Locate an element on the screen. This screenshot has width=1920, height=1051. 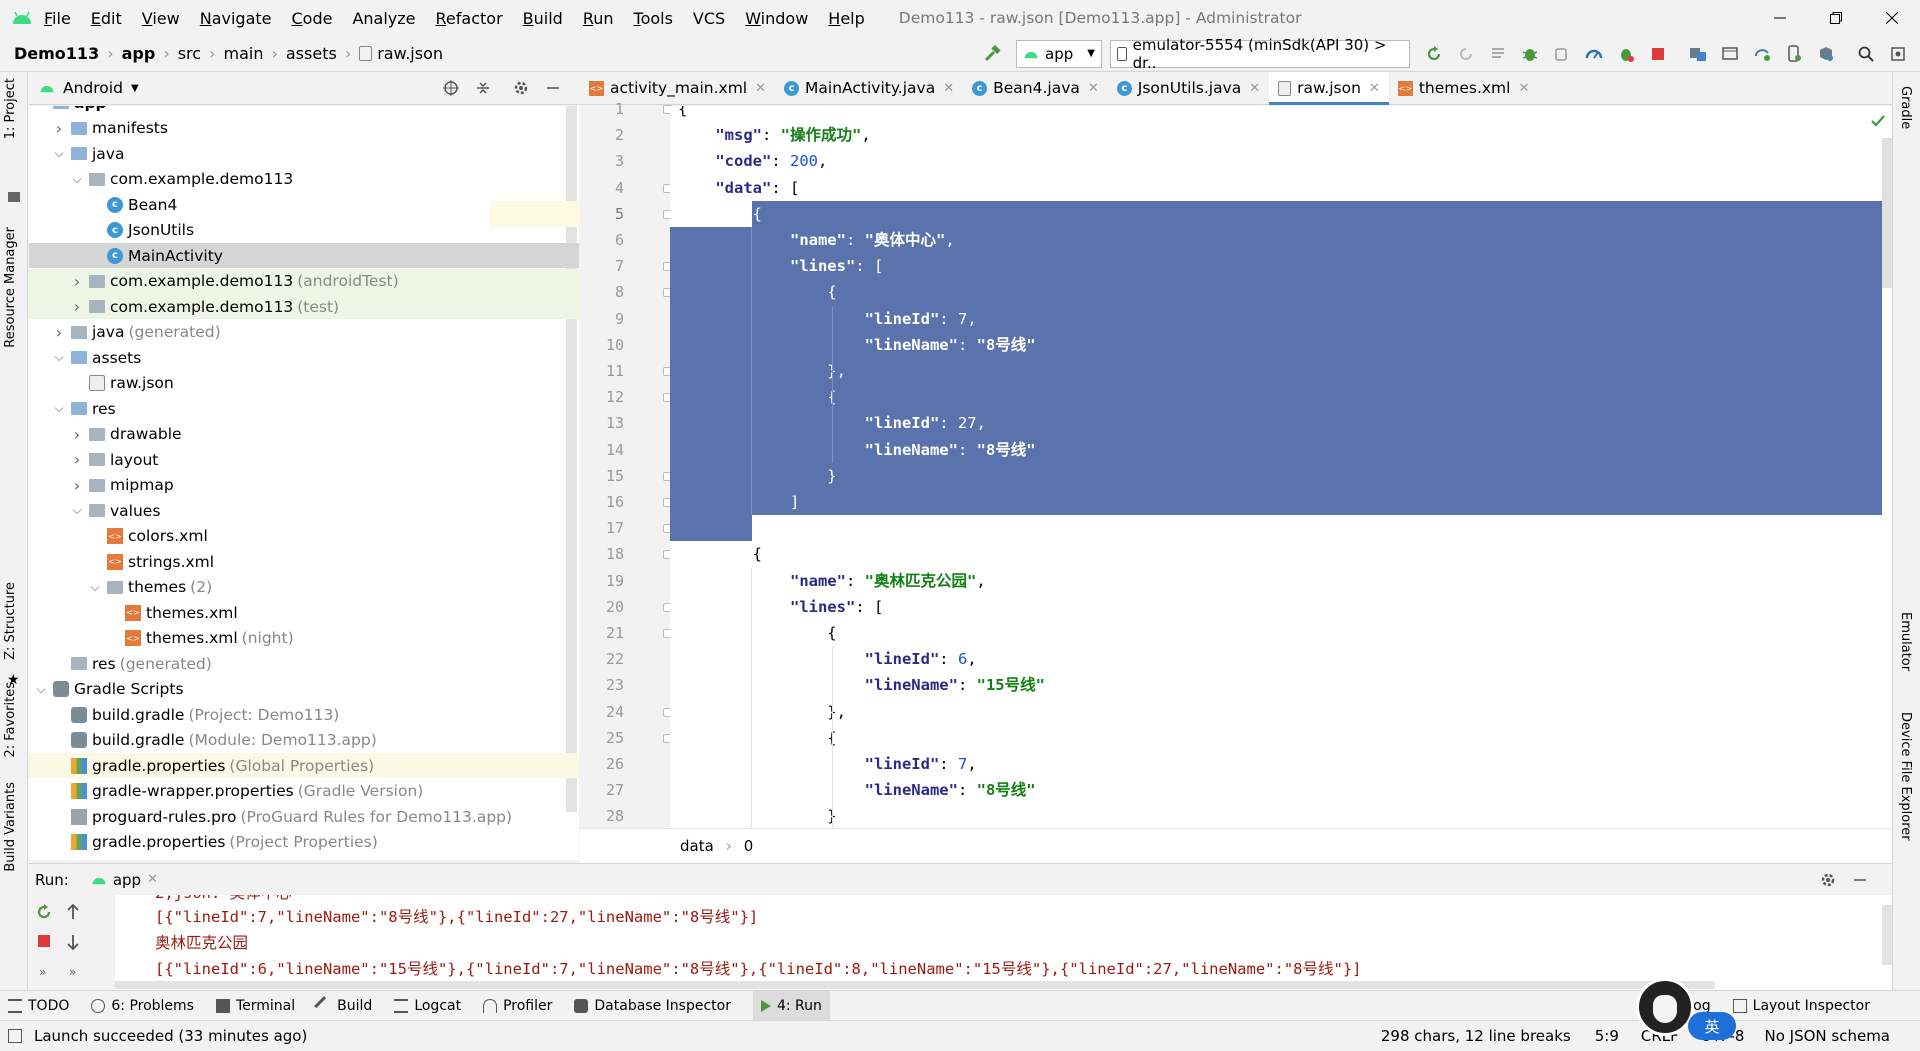
menu-analyze: Analyze is located at coordinates (383, 18).